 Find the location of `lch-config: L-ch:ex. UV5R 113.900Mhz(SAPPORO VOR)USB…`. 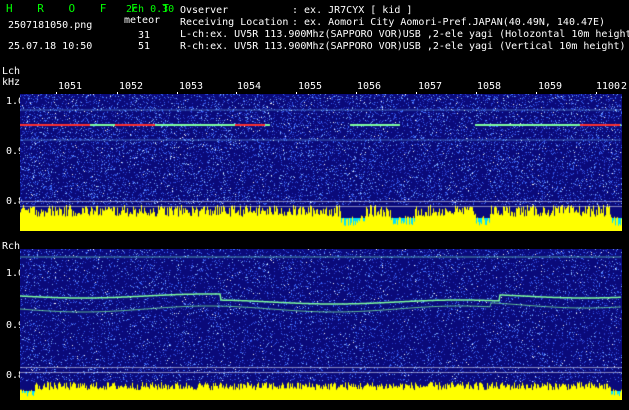

lch-config: L-ch:ex. UV5R 113.900Mhz(SAPPORO VOR)USB… is located at coordinates (404, 34).